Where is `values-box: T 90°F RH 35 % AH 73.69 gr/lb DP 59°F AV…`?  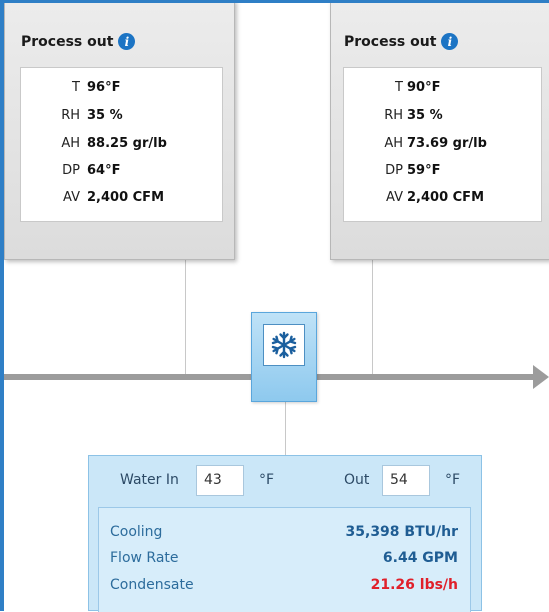
values-box: T 90°F RH 35 % AH 73.69 gr/lb DP 59°F AV… is located at coordinates (442, 144).